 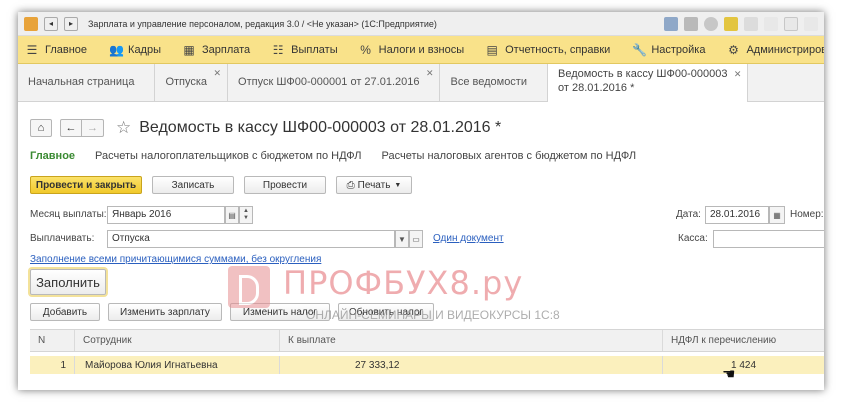 I want to click on number-label: Номер:, so click(x=807, y=214).